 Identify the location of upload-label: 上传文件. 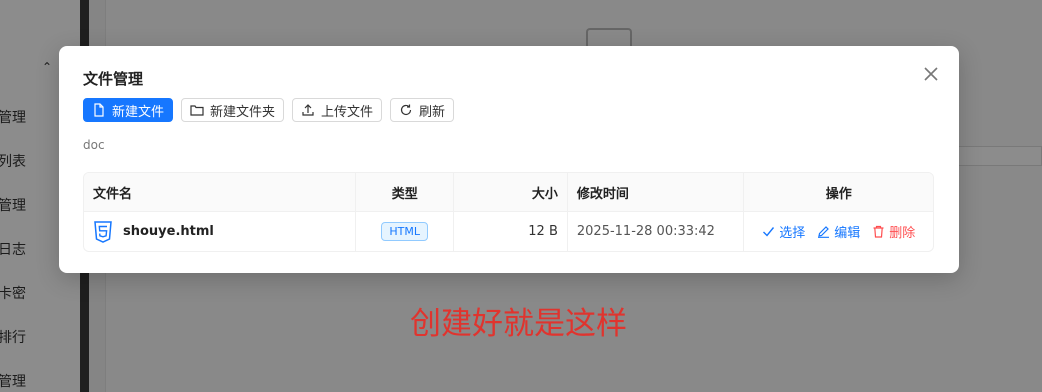
(347, 112).